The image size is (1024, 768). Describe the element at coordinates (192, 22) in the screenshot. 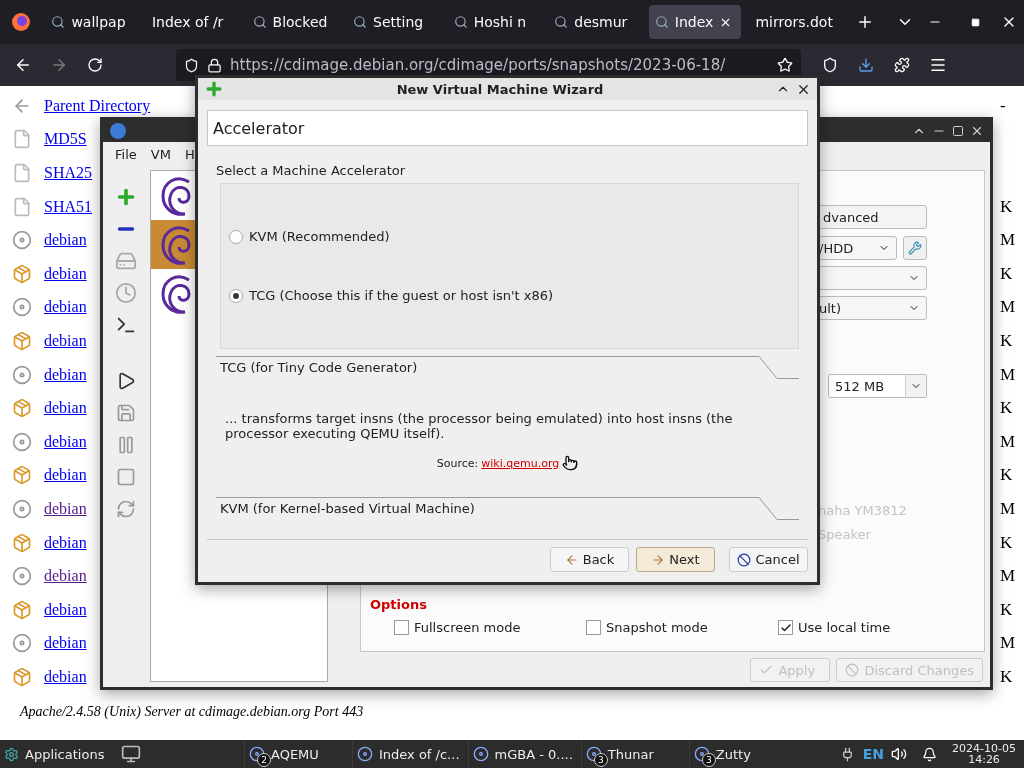

I see `browser-tab: Index of /r` at that location.